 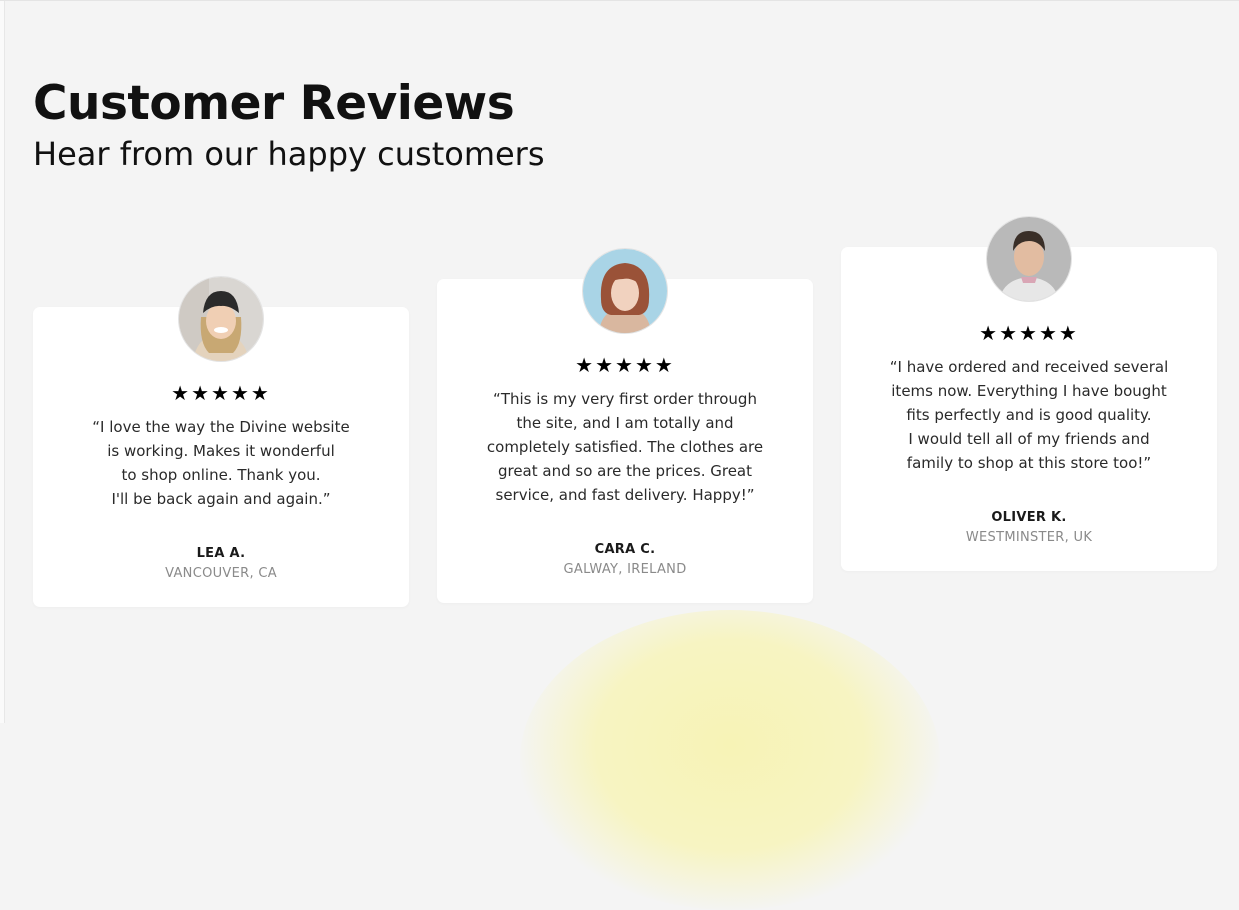 I want to click on reviewer-name: LEA A., so click(x=221, y=553).